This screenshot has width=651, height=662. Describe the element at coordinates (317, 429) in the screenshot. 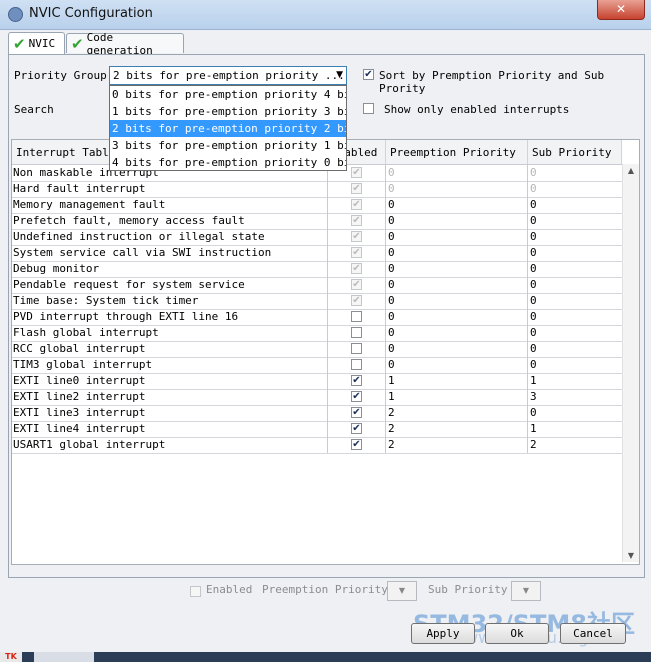

I see `table-row: EXTI line4 interrupt ✔ 2 1` at that location.